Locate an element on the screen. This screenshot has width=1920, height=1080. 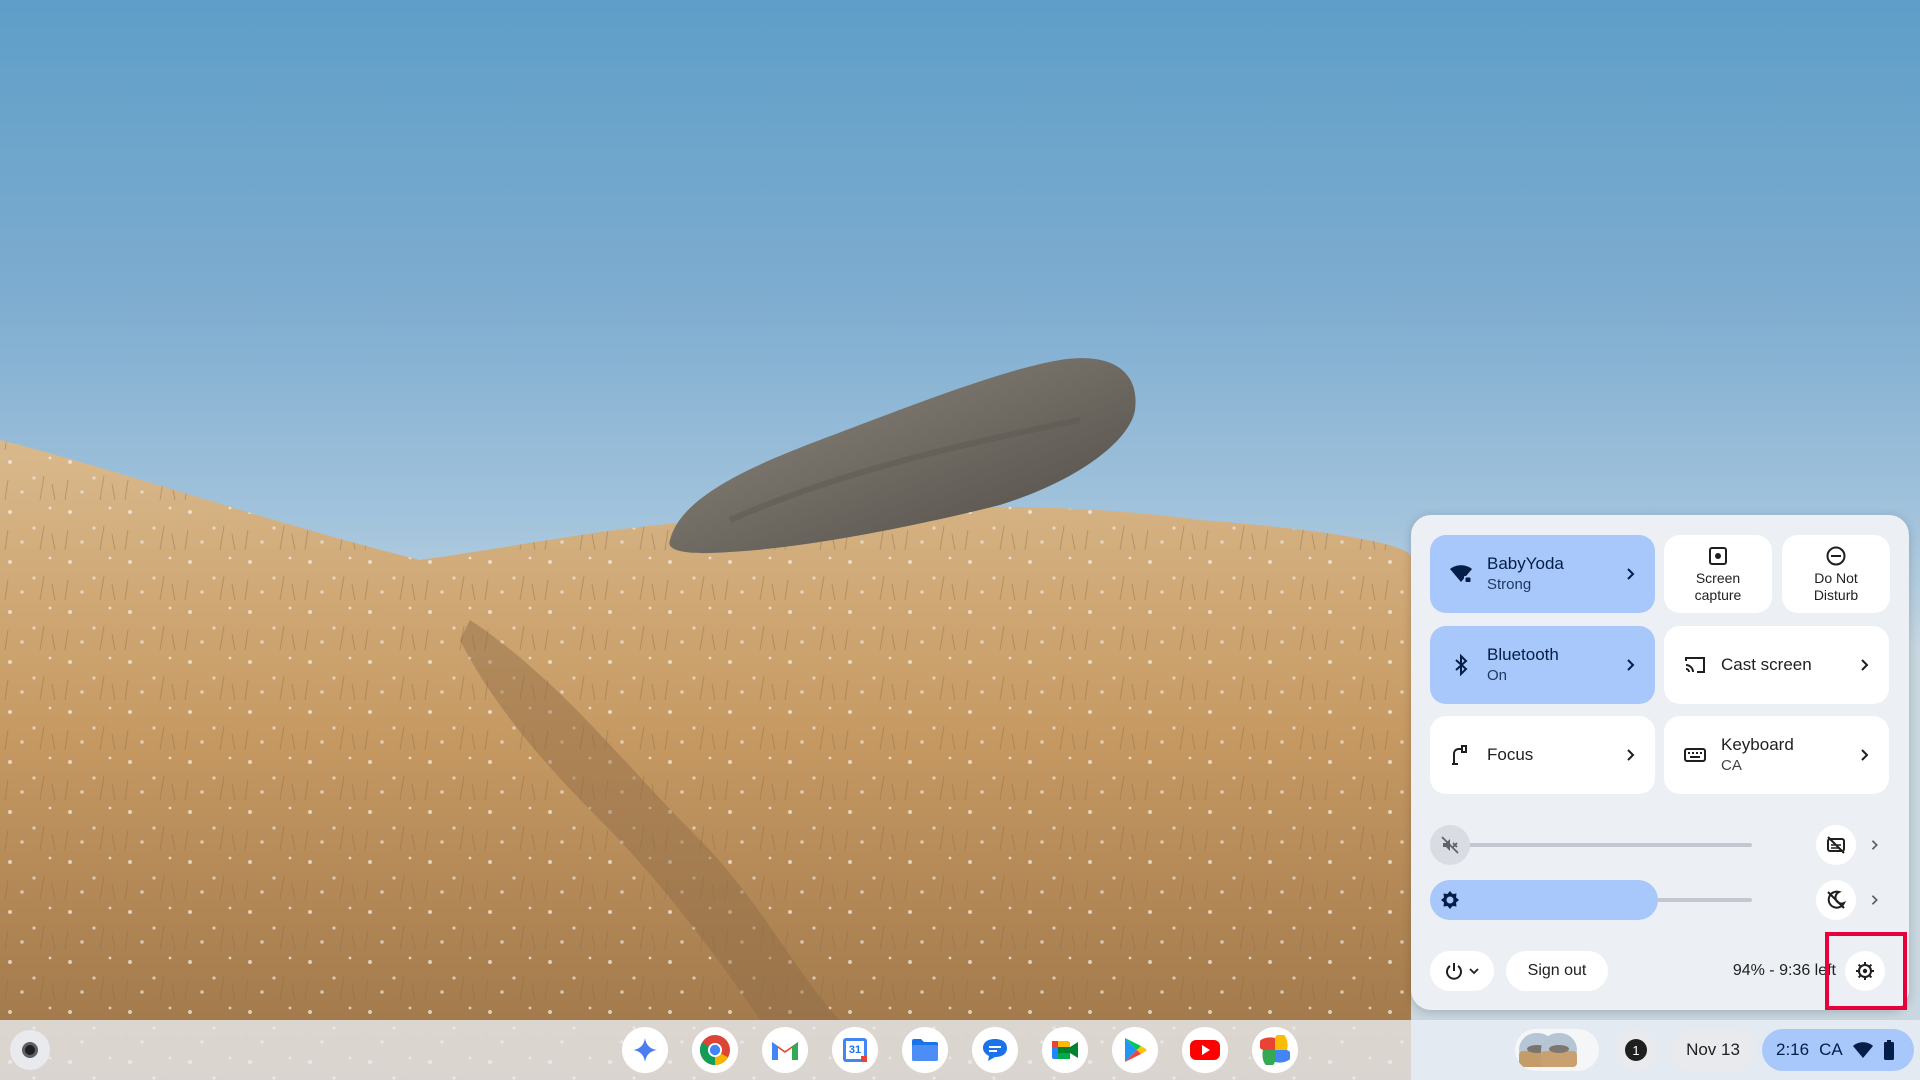
keyboard-tile: Keyboard CA is located at coordinates (1776, 755).